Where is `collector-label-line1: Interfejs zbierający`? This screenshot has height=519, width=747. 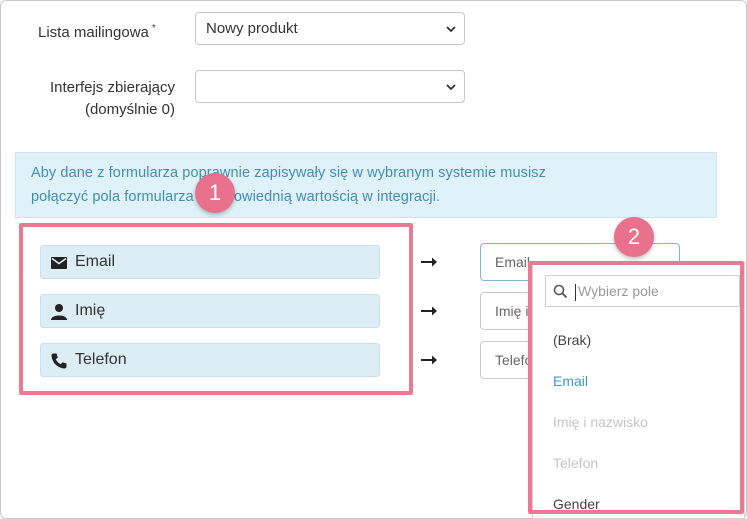 collector-label-line1: Interfejs zbierający is located at coordinates (112, 87).